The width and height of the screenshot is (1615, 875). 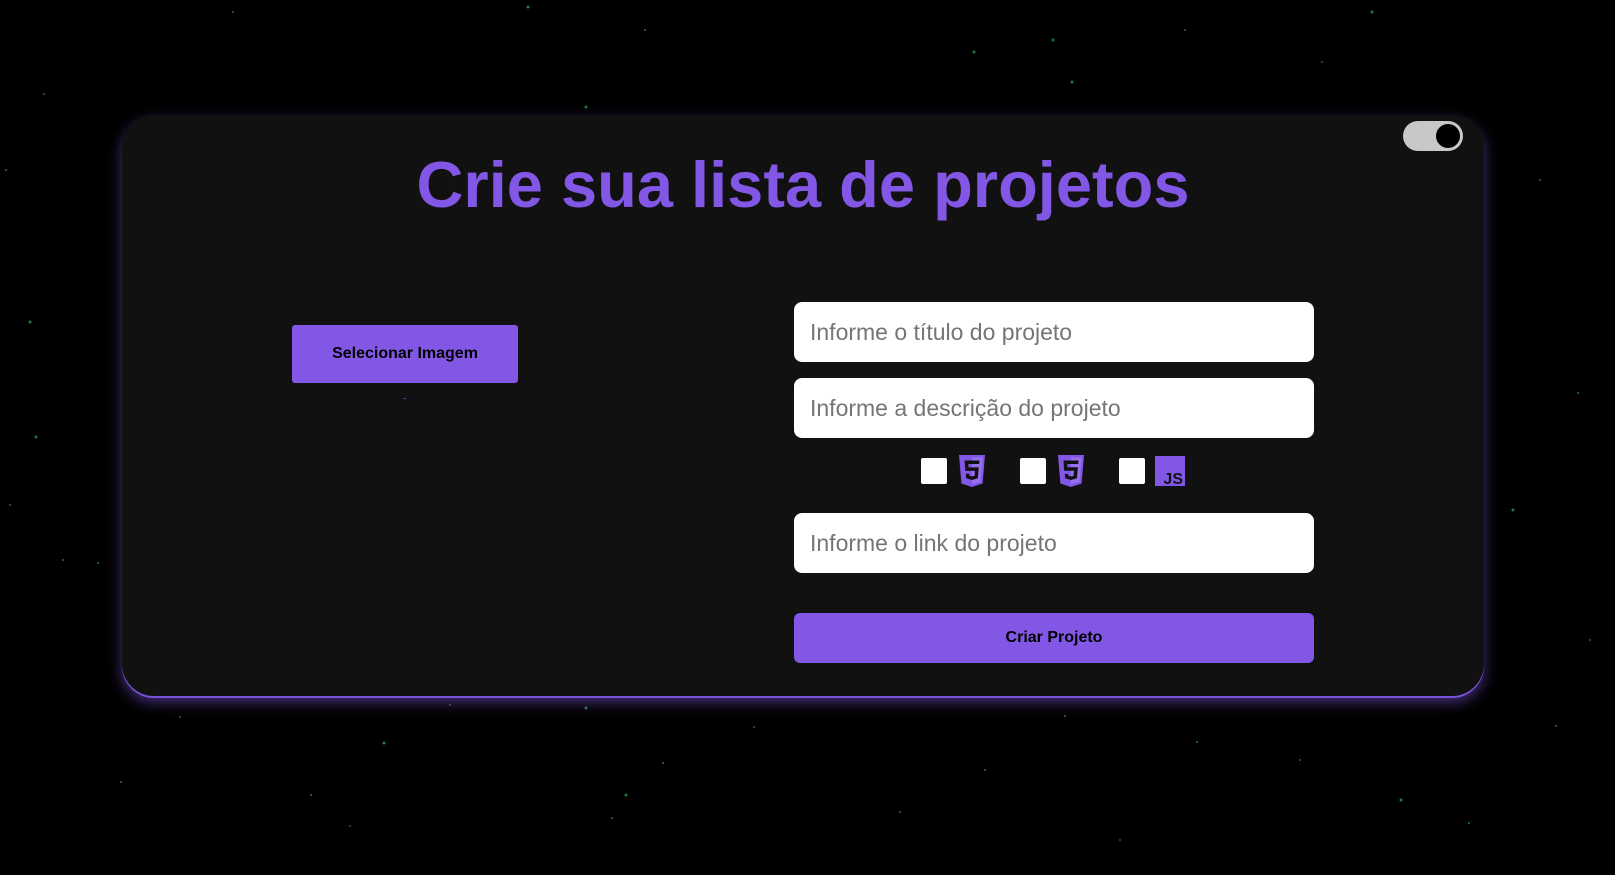 I want to click on svg-text: JS, so click(x=1173, y=479).